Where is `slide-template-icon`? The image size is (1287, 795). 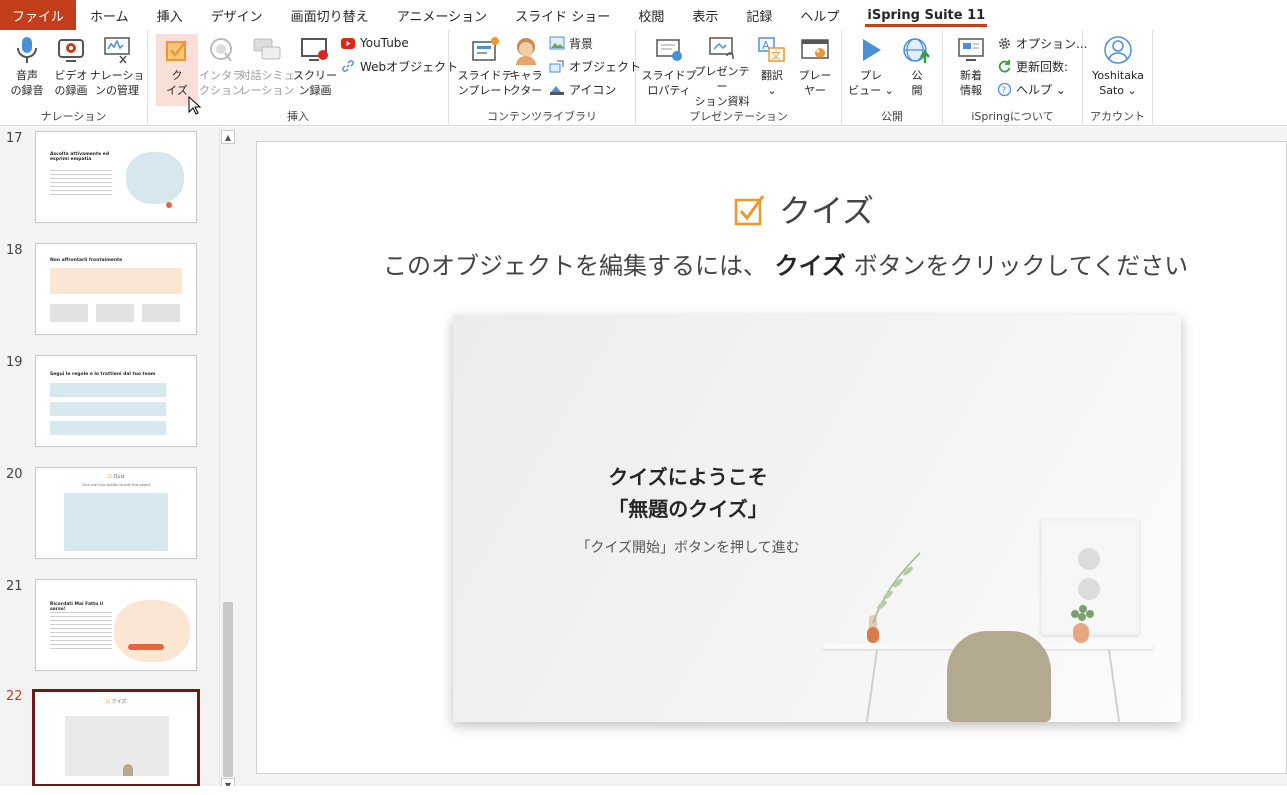 slide-template-icon is located at coordinates (485, 50).